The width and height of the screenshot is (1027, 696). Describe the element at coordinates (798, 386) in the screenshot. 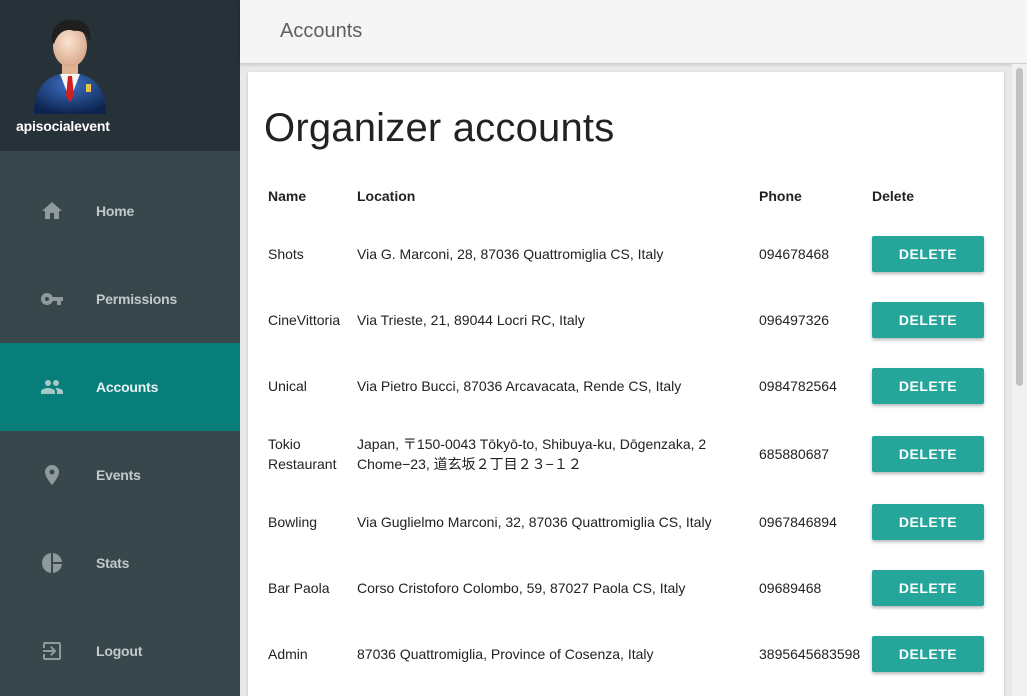

I see `cell-phone: 0984782564` at that location.